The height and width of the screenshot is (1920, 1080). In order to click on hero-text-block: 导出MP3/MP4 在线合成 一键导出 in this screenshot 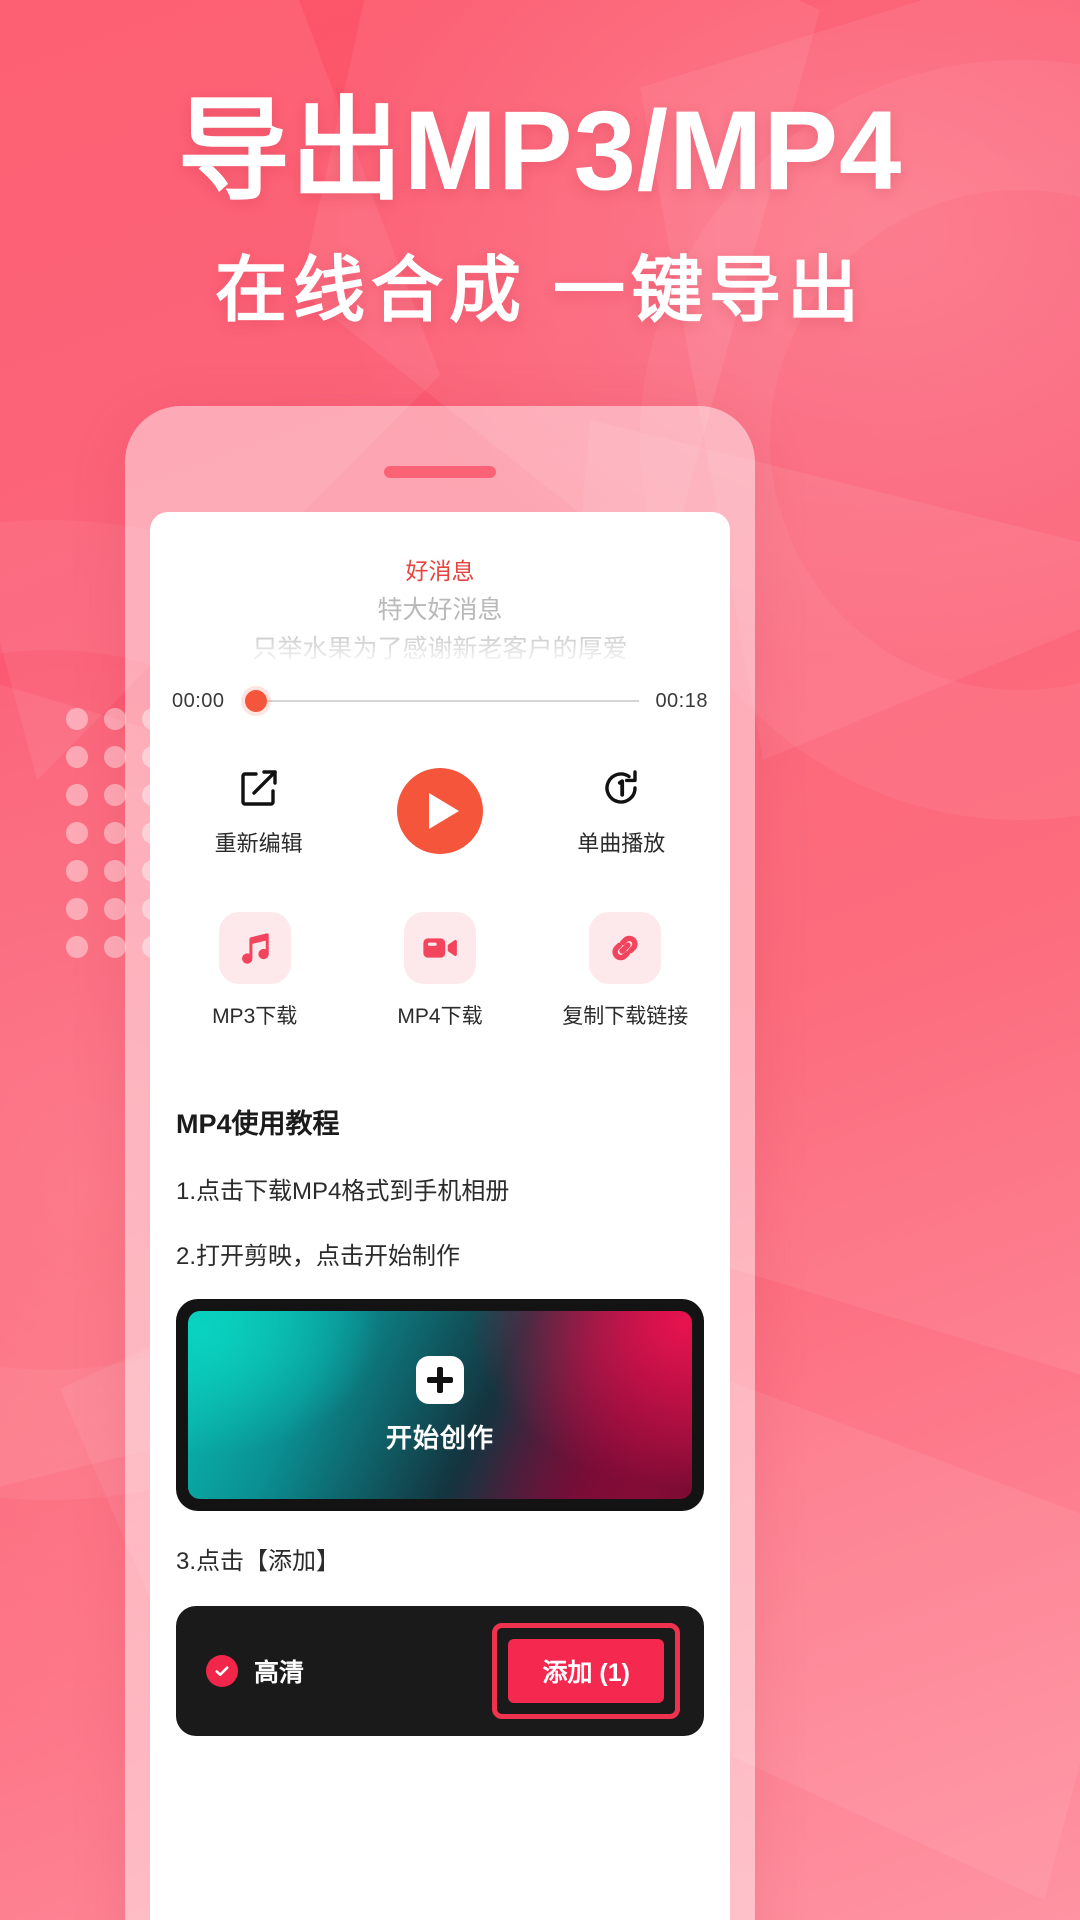, I will do `click(540, 211)`.